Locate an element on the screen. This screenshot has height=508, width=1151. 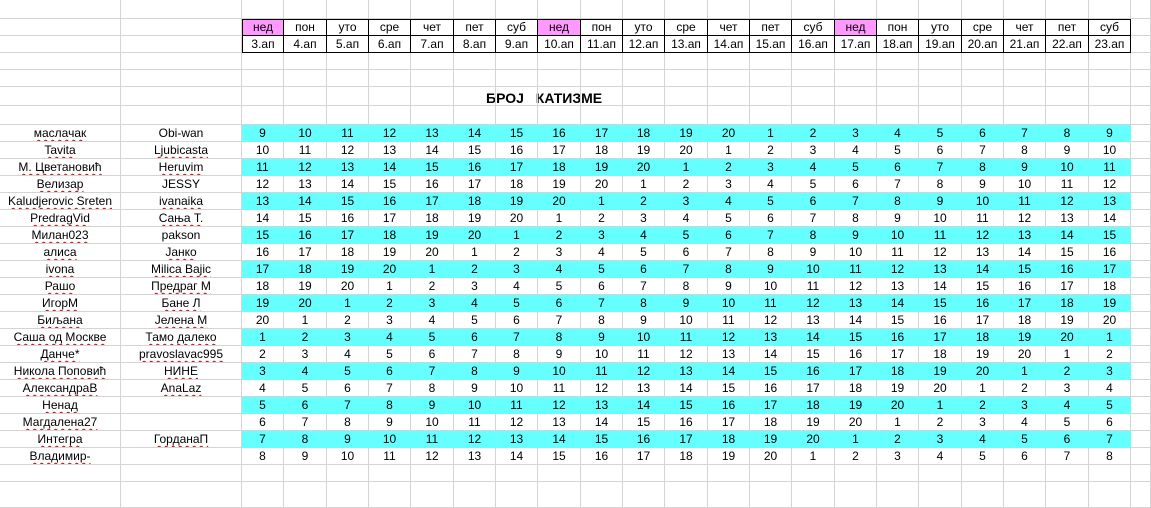
kathisma-number-cell: 15 is located at coordinates (390, 184).